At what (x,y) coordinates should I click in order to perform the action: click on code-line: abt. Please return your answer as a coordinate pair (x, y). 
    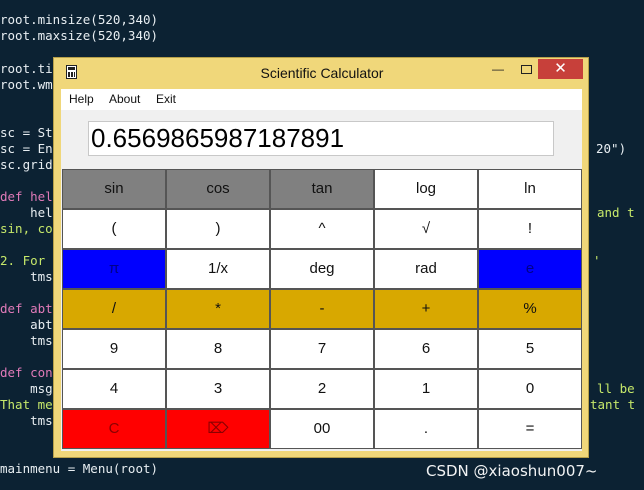
    Looking at the image, I should click on (26, 324).